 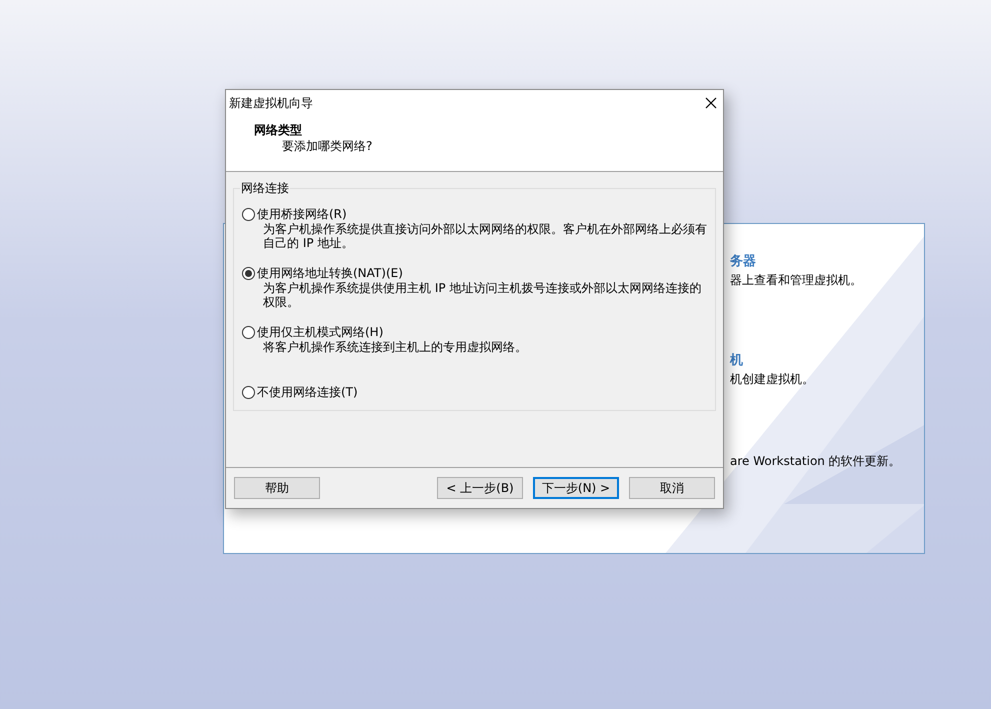 I want to click on option-description: 将客户机操作系统连接到主机上的专用虚拟网络。, so click(x=395, y=347).